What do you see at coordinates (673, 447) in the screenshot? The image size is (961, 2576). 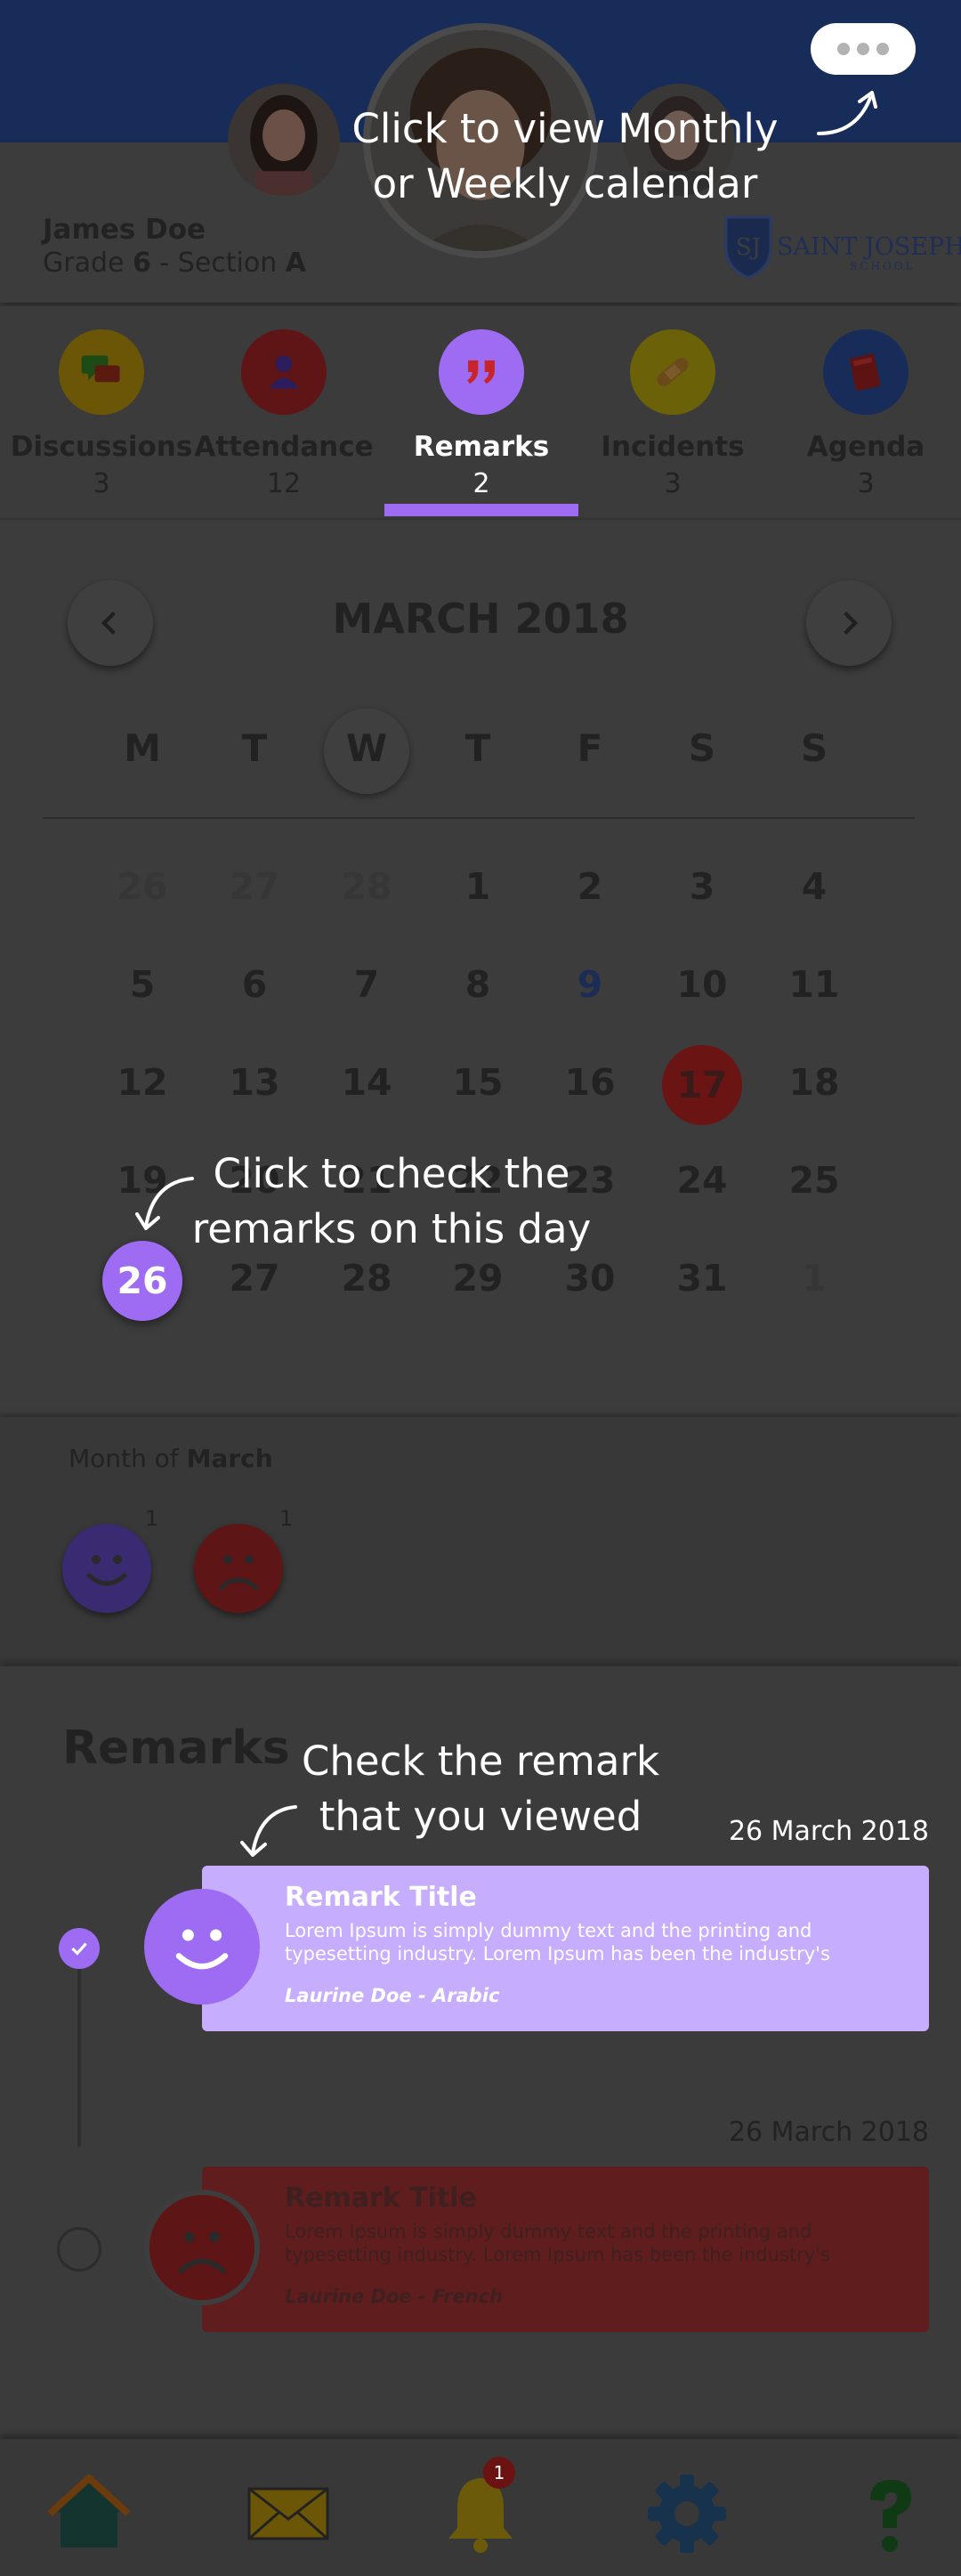 I see `tab-label: Incidents` at bounding box center [673, 447].